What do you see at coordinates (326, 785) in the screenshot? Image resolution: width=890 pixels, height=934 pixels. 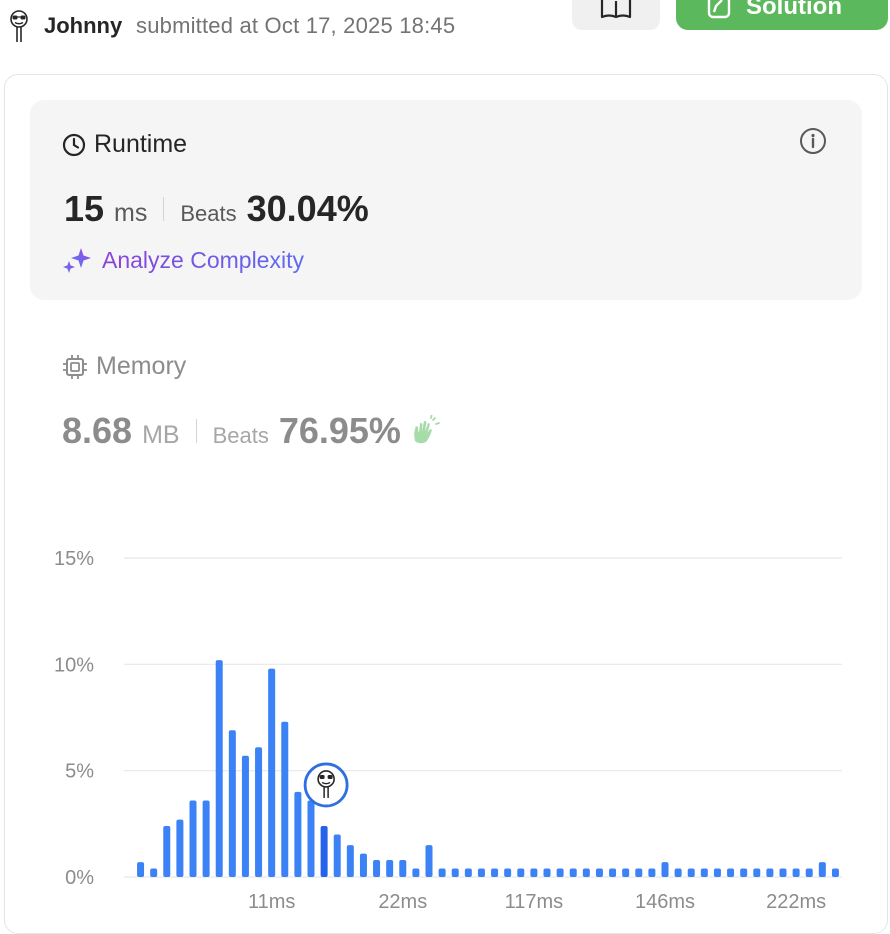 I see `current-submission-marker` at bounding box center [326, 785].